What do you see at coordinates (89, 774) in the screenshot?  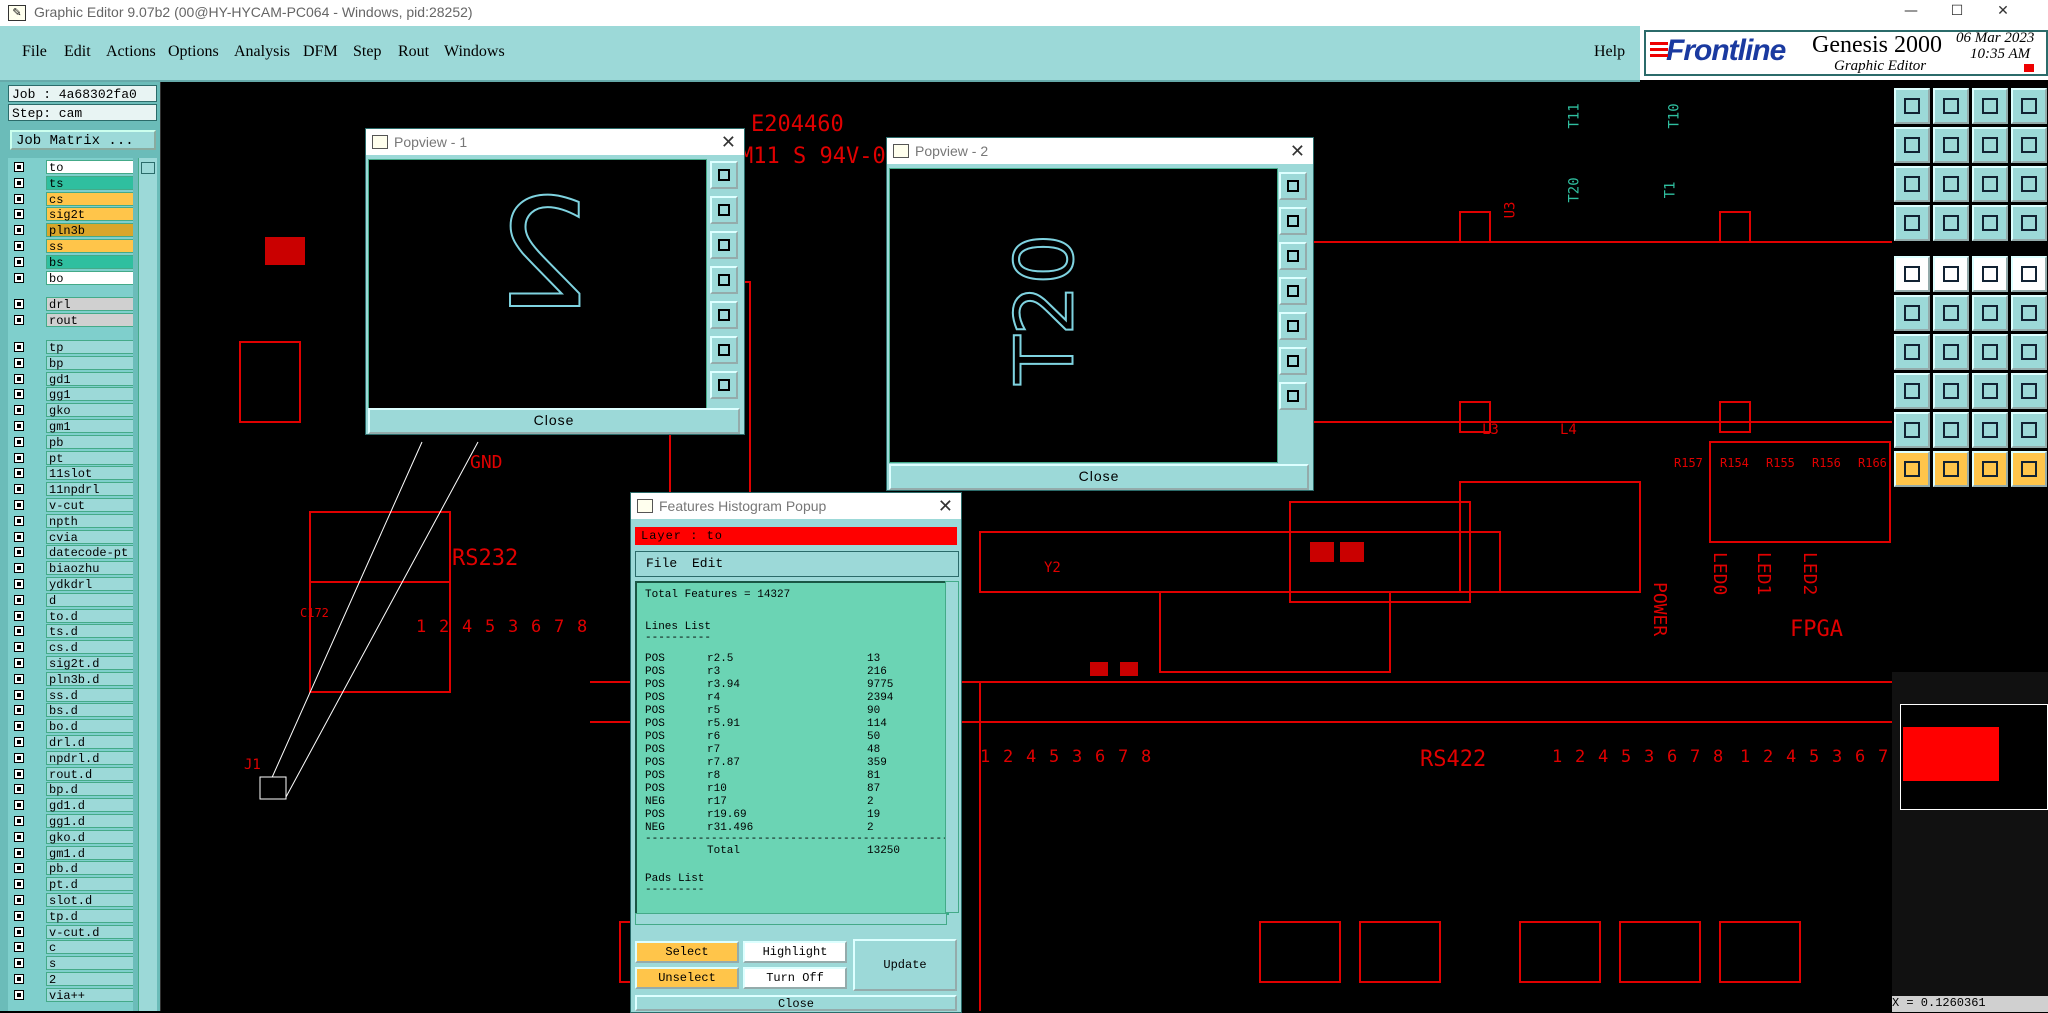 I see `layer-name: rout.d` at bounding box center [89, 774].